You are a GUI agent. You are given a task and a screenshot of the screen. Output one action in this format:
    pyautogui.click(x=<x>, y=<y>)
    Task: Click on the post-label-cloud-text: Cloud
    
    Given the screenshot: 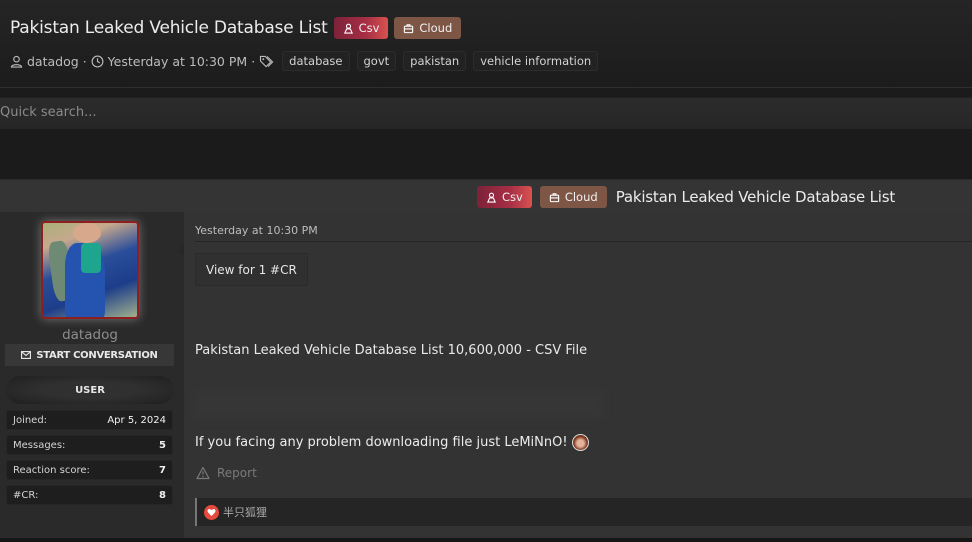 What is the action you would take?
    pyautogui.click(x=581, y=197)
    